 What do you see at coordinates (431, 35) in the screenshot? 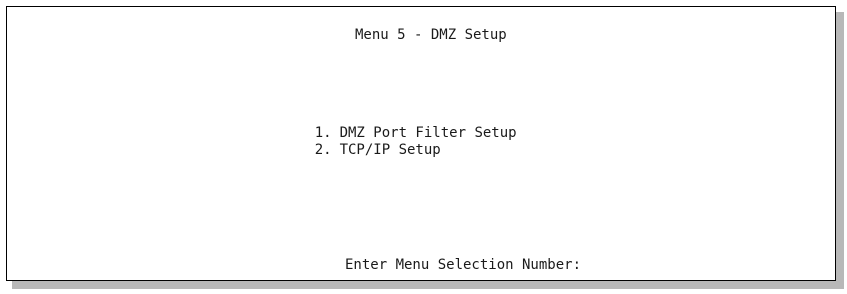
I see `menu-title: Menu 5 - DMZ Setup` at bounding box center [431, 35].